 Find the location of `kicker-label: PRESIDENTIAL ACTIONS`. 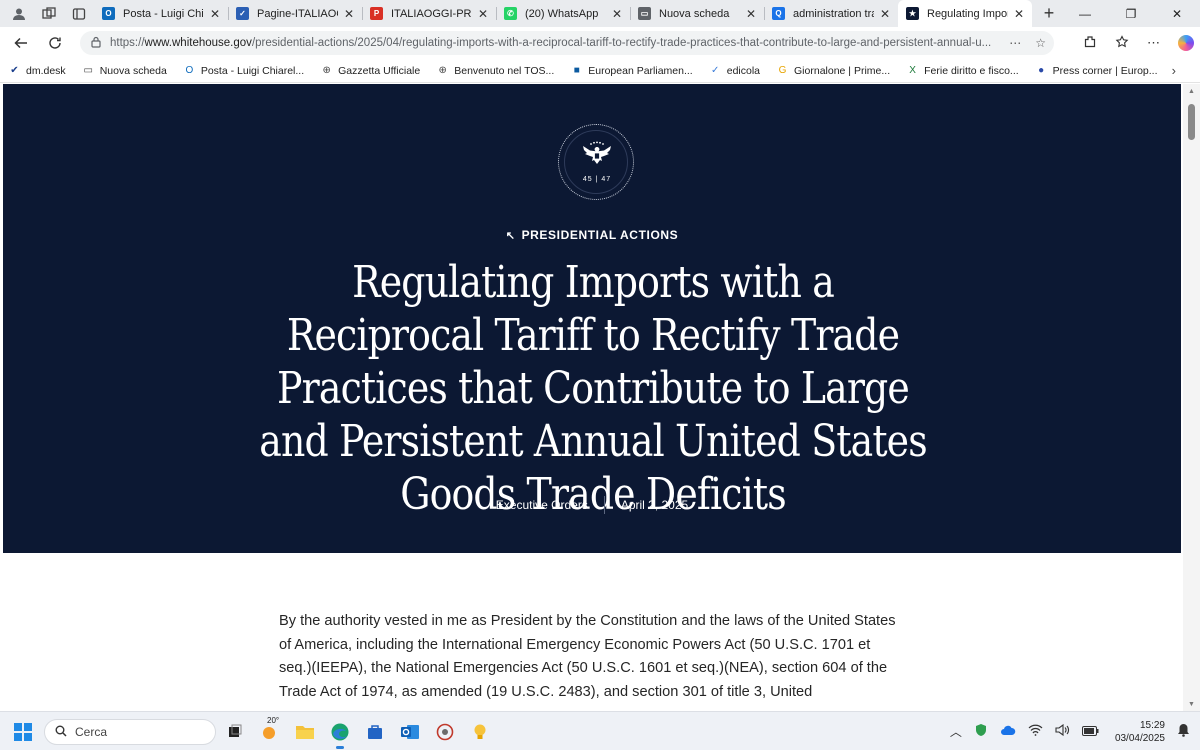

kicker-label: PRESIDENTIAL ACTIONS is located at coordinates (600, 235).